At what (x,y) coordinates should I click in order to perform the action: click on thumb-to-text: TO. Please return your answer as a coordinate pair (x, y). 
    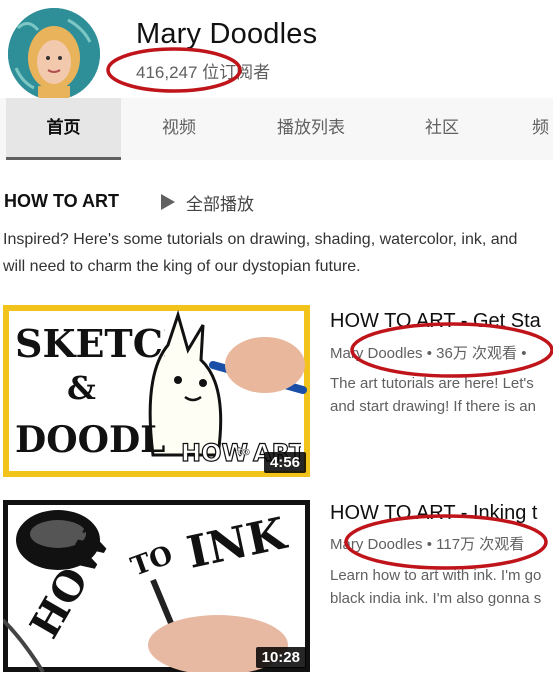
    Looking at the image, I should click on (152, 561).